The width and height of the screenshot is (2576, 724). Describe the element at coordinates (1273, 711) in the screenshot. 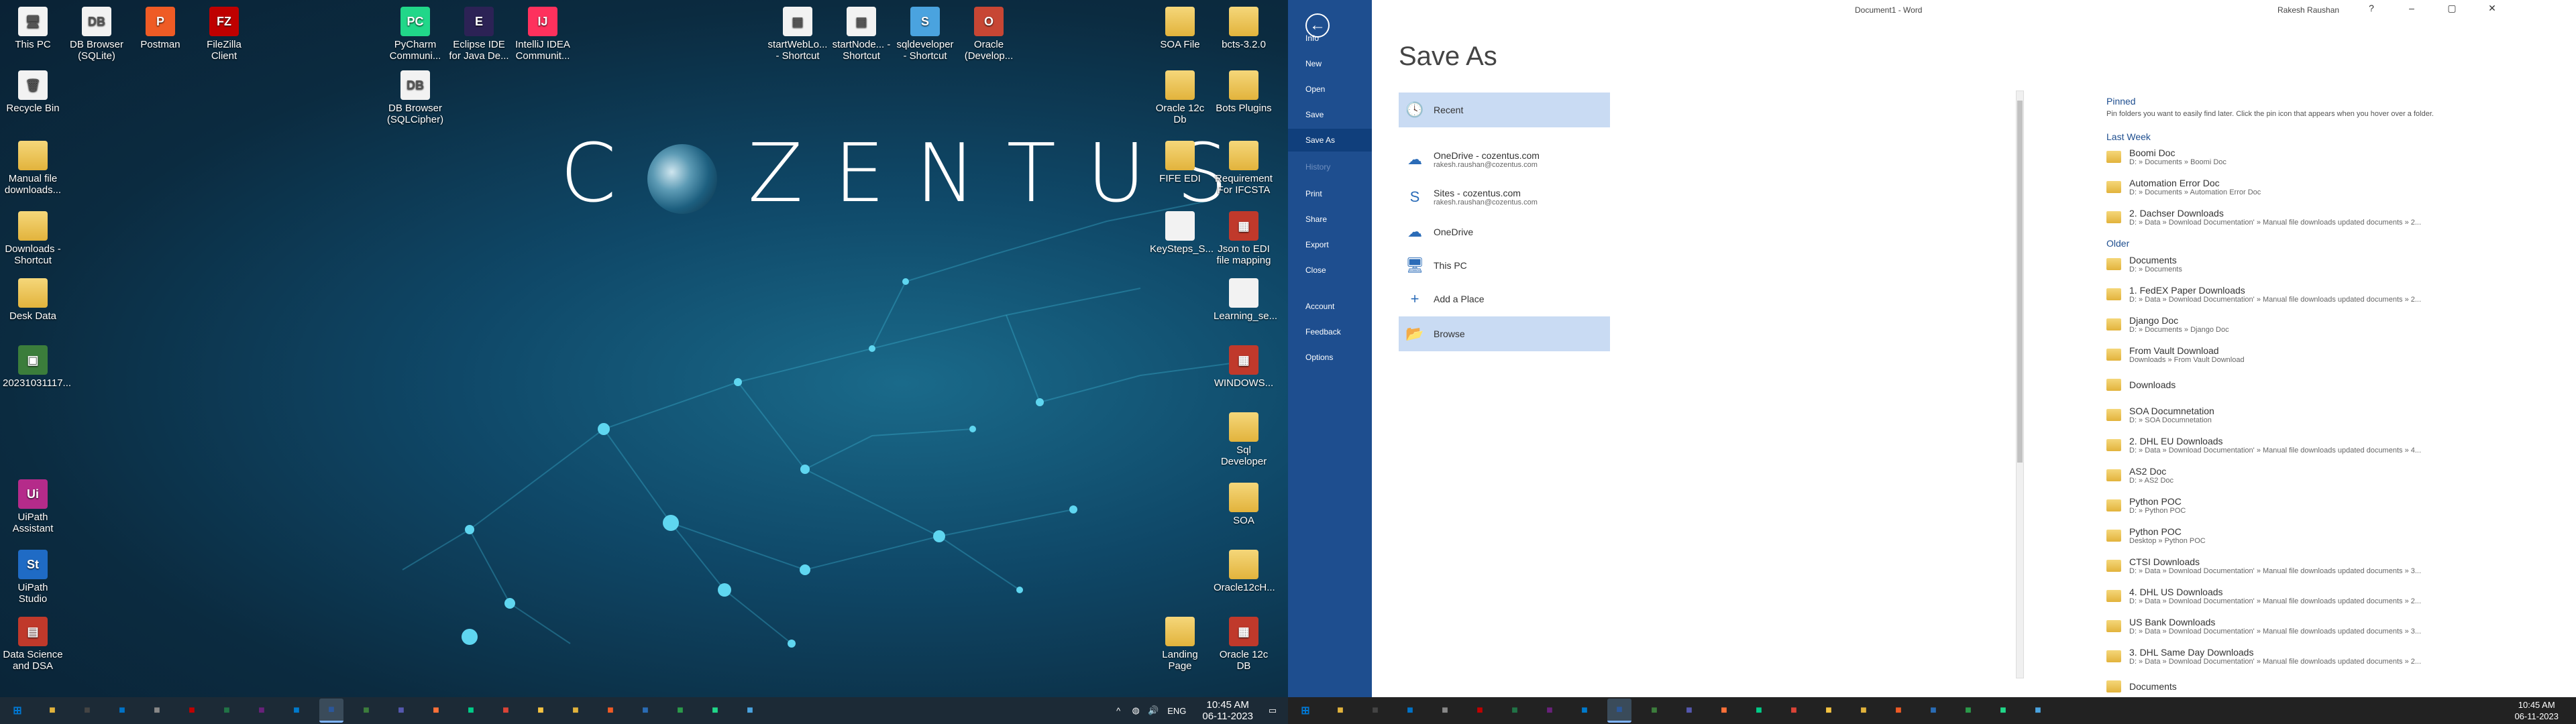

I see `notification-icon: ▭` at that location.